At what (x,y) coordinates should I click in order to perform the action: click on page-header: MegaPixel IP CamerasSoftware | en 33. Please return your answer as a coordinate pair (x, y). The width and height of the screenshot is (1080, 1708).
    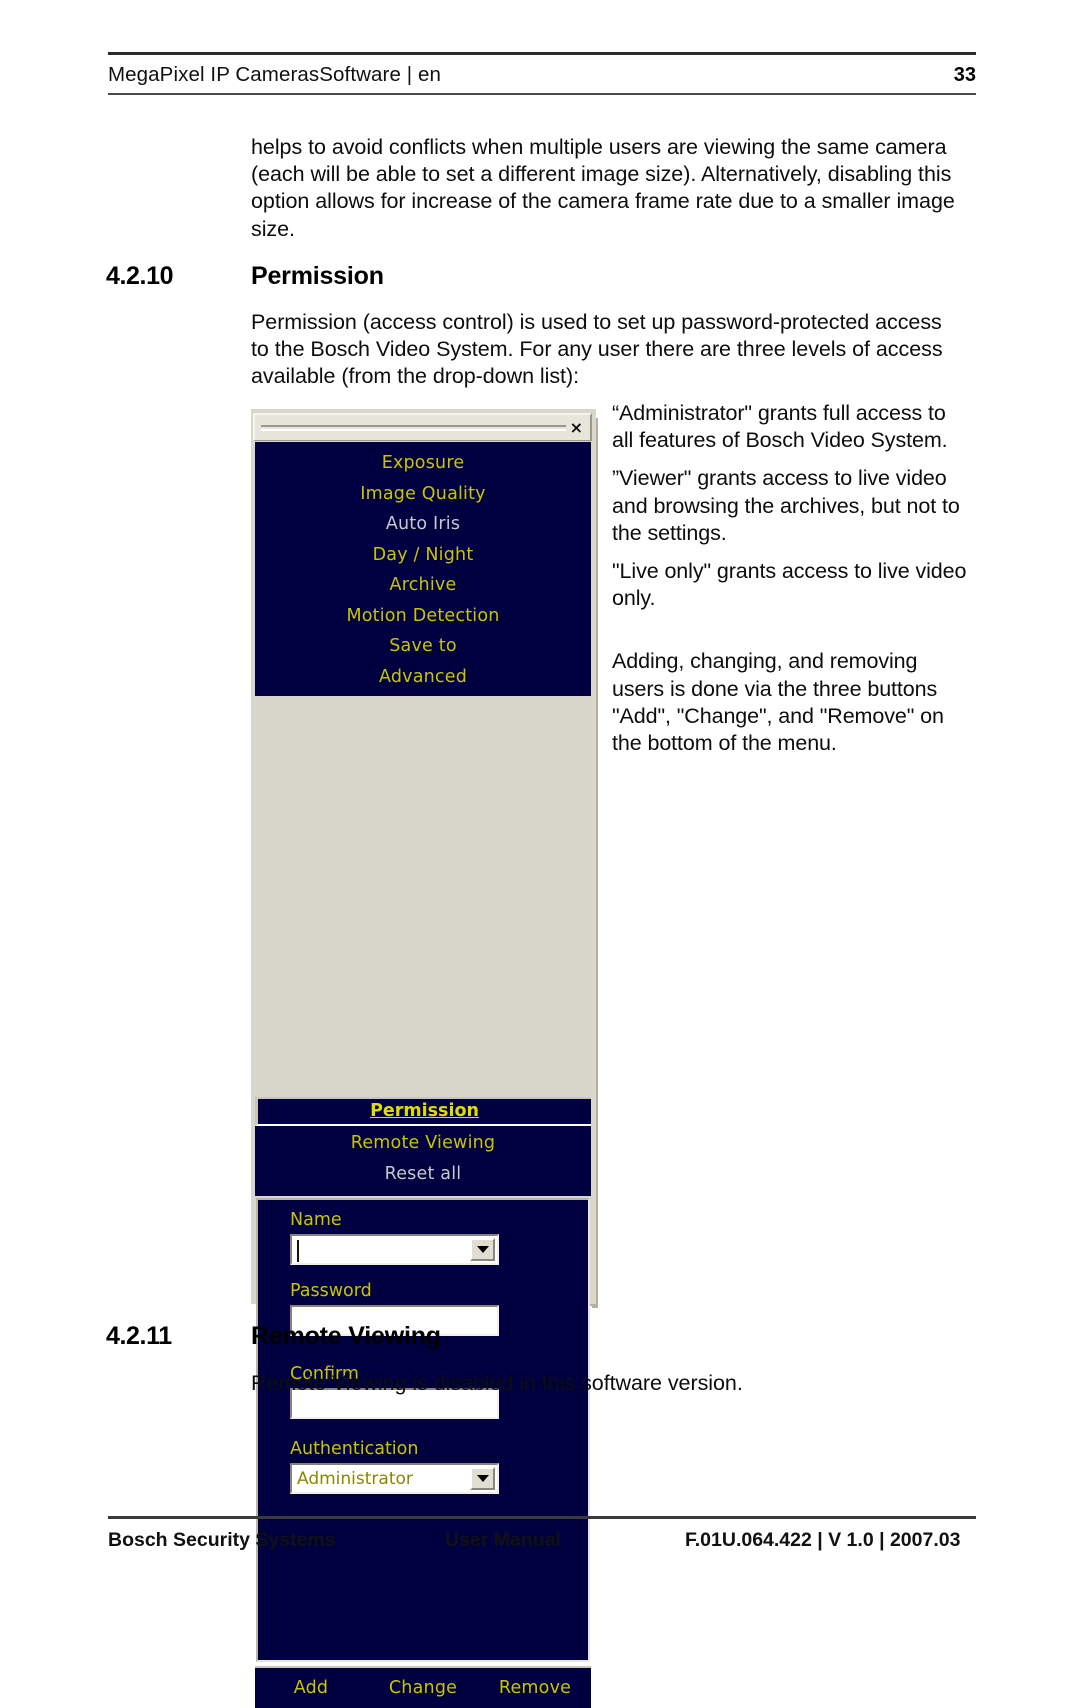
    Looking at the image, I should click on (542, 73).